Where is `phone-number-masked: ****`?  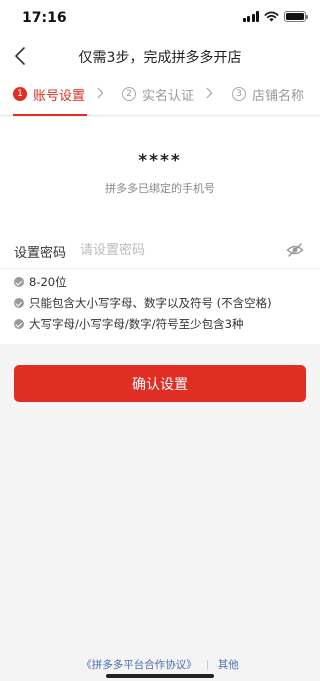
phone-number-masked: **** is located at coordinates (160, 161).